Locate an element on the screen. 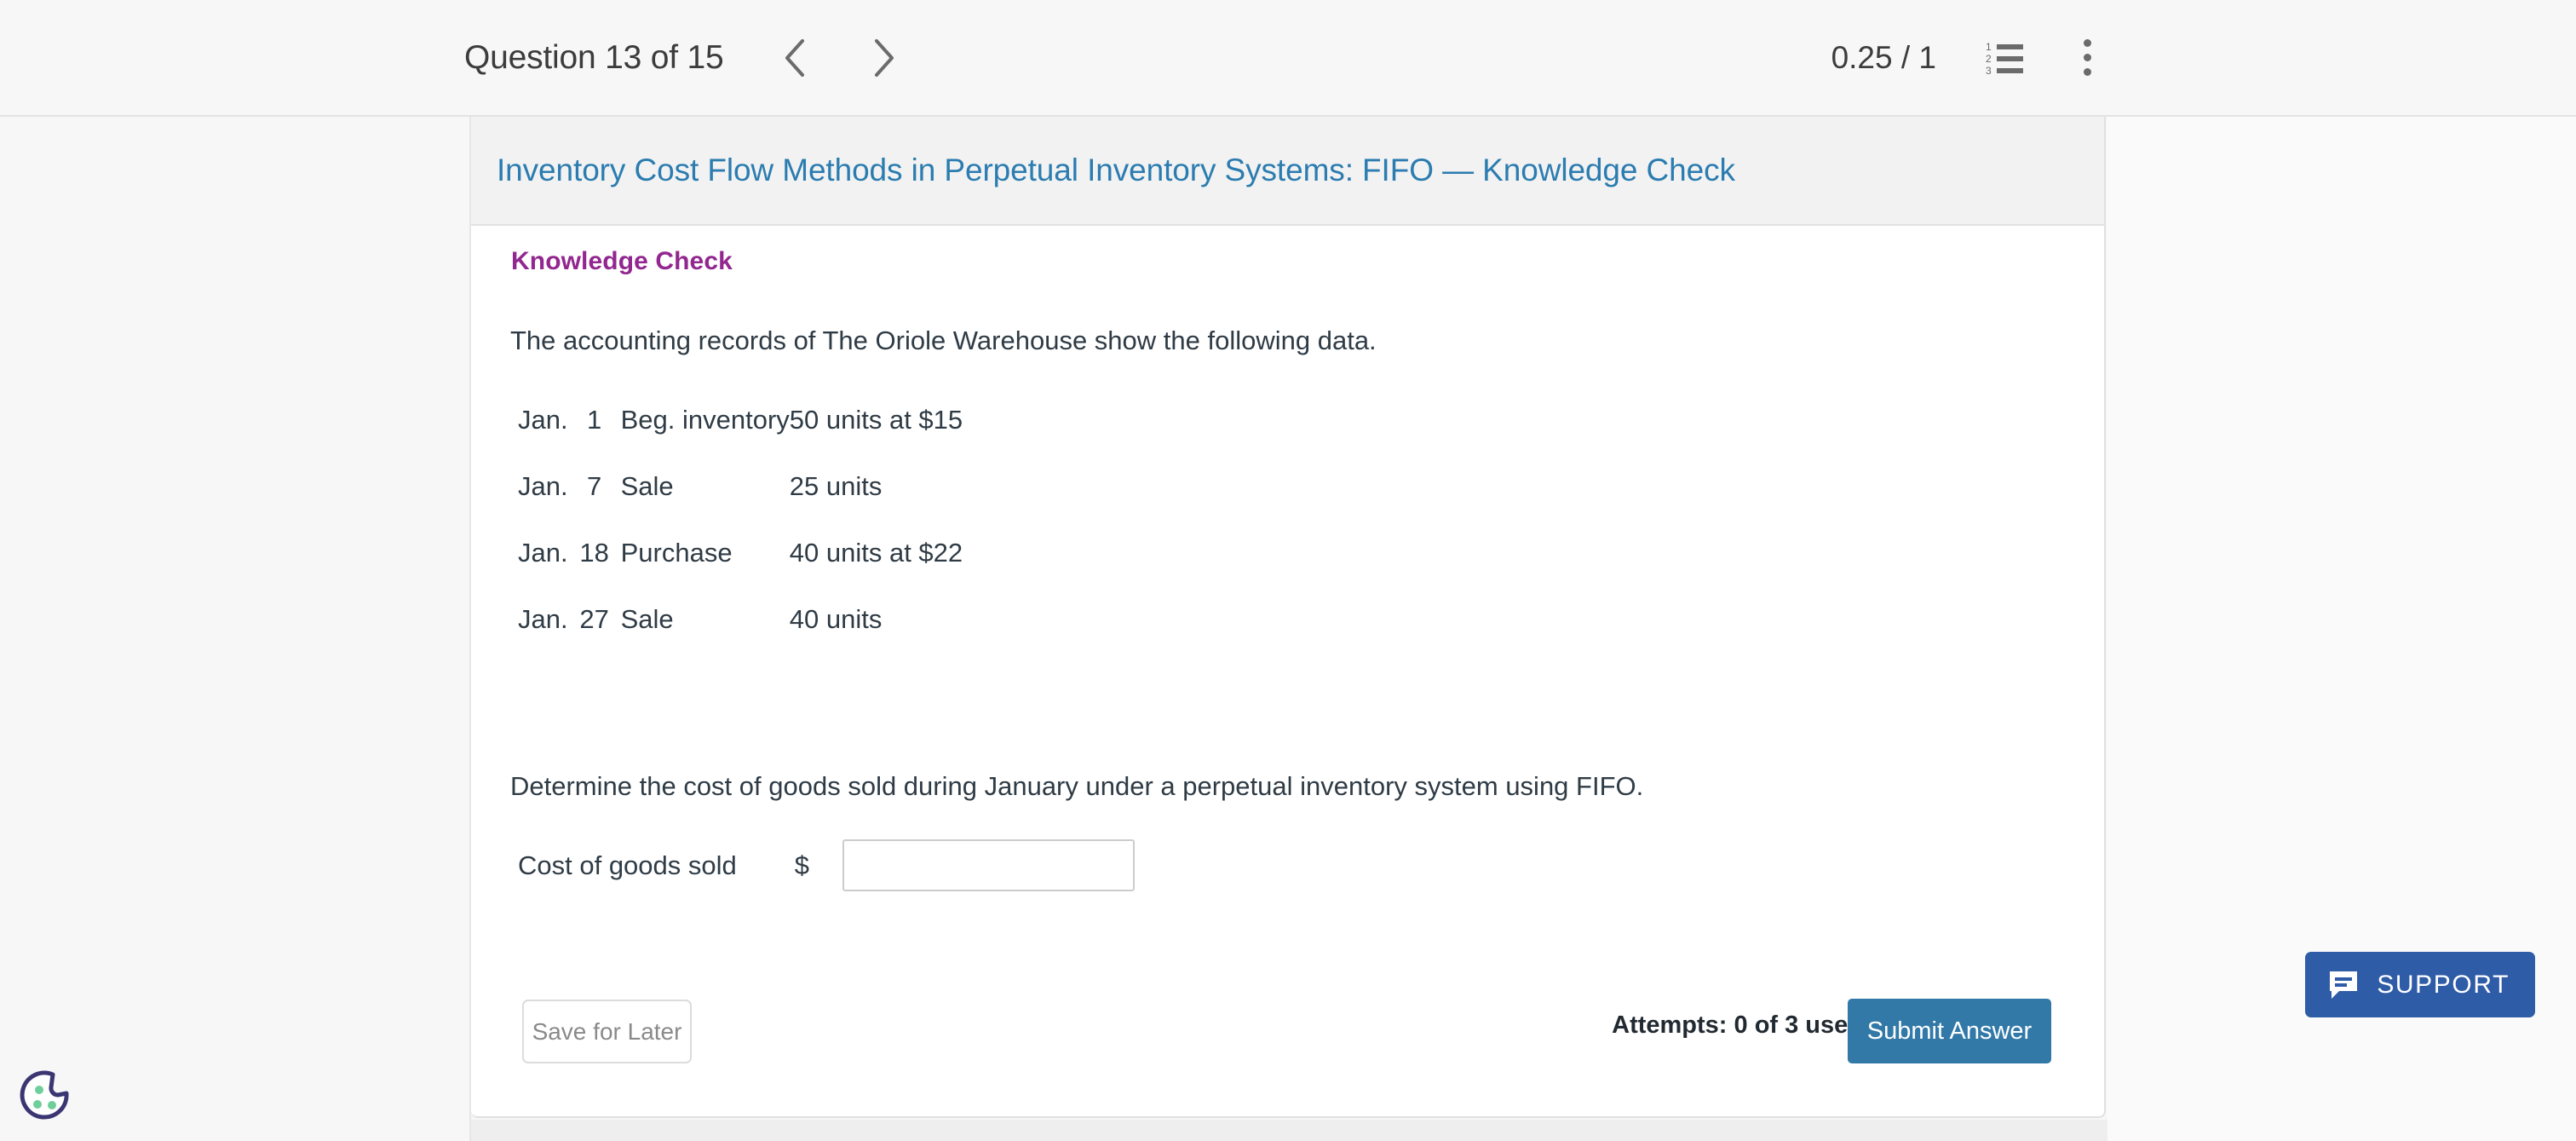 Image resolution: width=2576 pixels, height=1141 pixels. cell-day: 1 is located at coordinates (594, 420).